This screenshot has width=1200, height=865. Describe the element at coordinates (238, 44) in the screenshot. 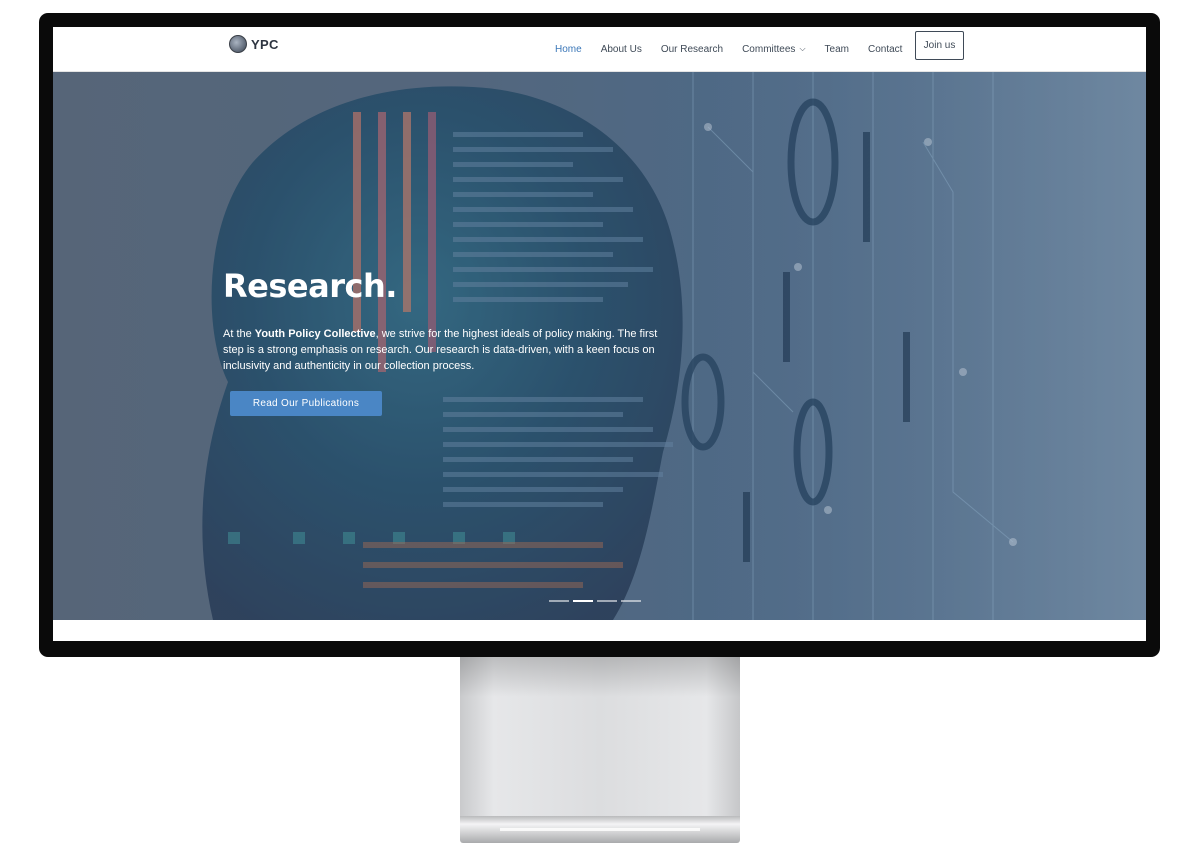

I see `globe-icon` at that location.